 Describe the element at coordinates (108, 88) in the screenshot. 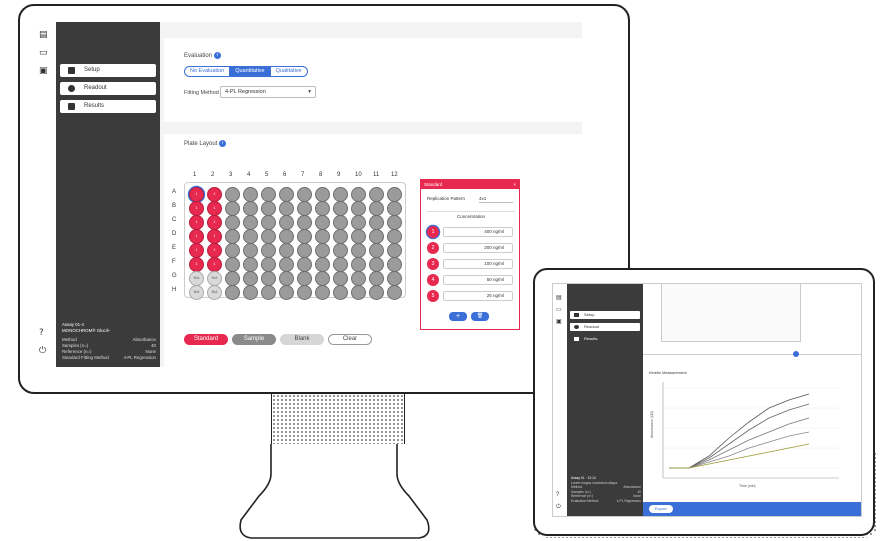

I see `nav-readout: Readout` at that location.